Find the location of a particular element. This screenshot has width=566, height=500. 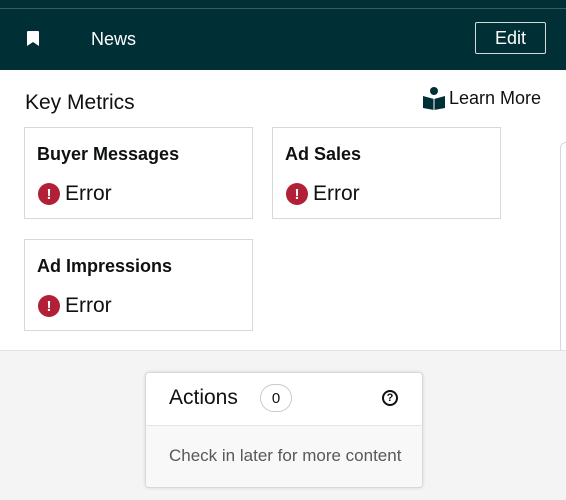

actions-empty-message: Check in later for more content is located at coordinates (285, 455).